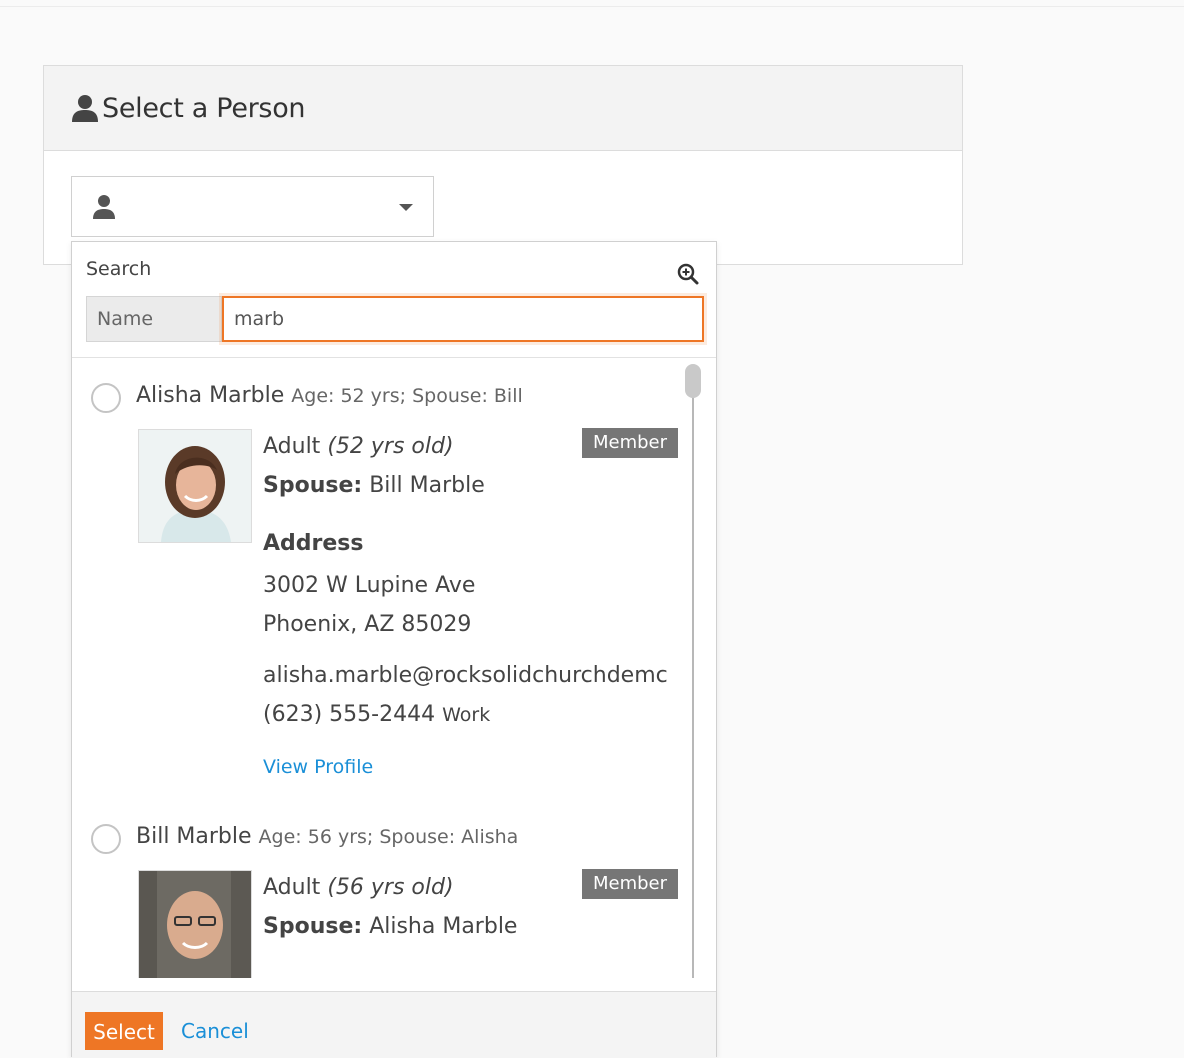  What do you see at coordinates (104, 207) in the screenshot?
I see `person-icon` at bounding box center [104, 207].